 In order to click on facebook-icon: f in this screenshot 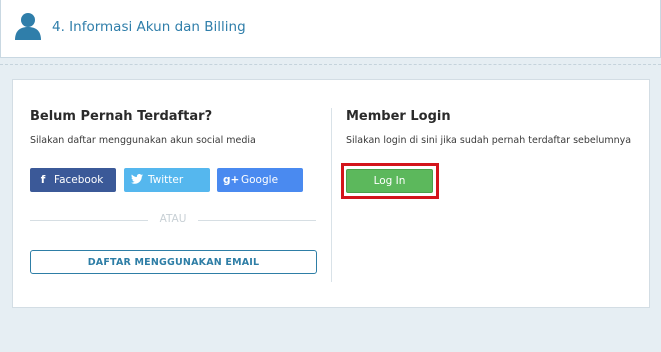, I will do `click(43, 180)`.